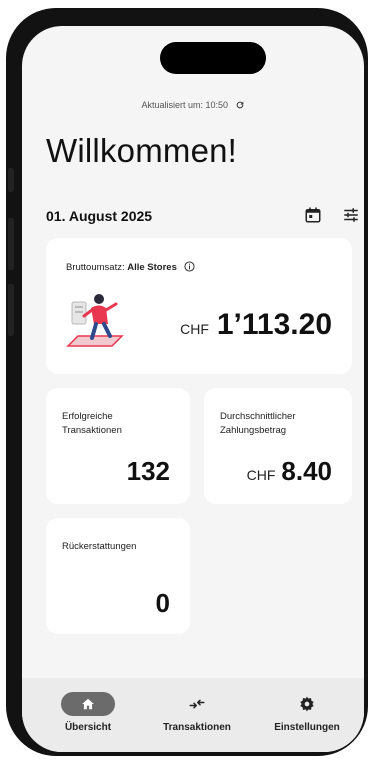 The height and width of the screenshot is (762, 374). What do you see at coordinates (118, 576) in the screenshot?
I see `refunds-card: Rückerstattungen 0` at bounding box center [118, 576].